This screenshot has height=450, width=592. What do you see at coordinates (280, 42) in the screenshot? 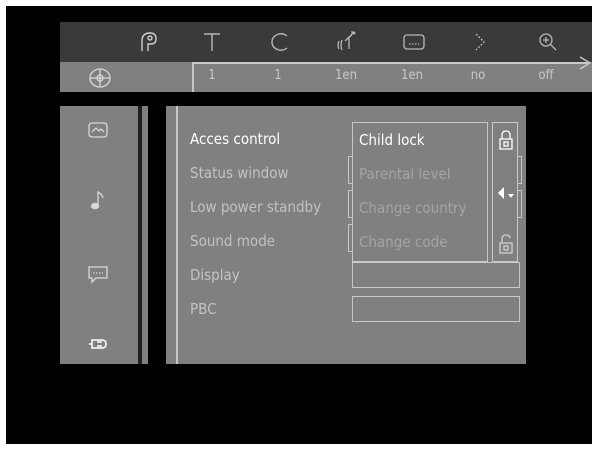
I see `chapter-icon` at bounding box center [280, 42].